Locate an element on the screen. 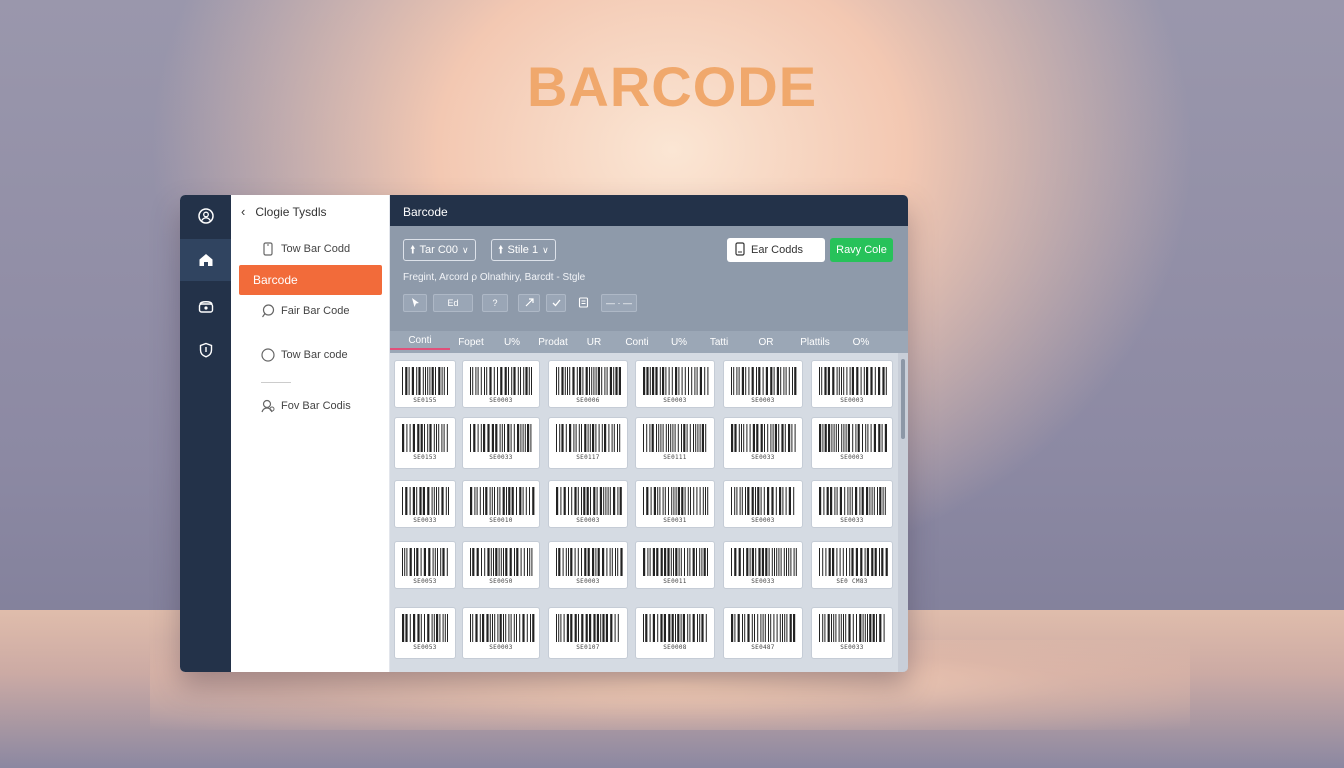  tool-expand is located at coordinates (529, 303).